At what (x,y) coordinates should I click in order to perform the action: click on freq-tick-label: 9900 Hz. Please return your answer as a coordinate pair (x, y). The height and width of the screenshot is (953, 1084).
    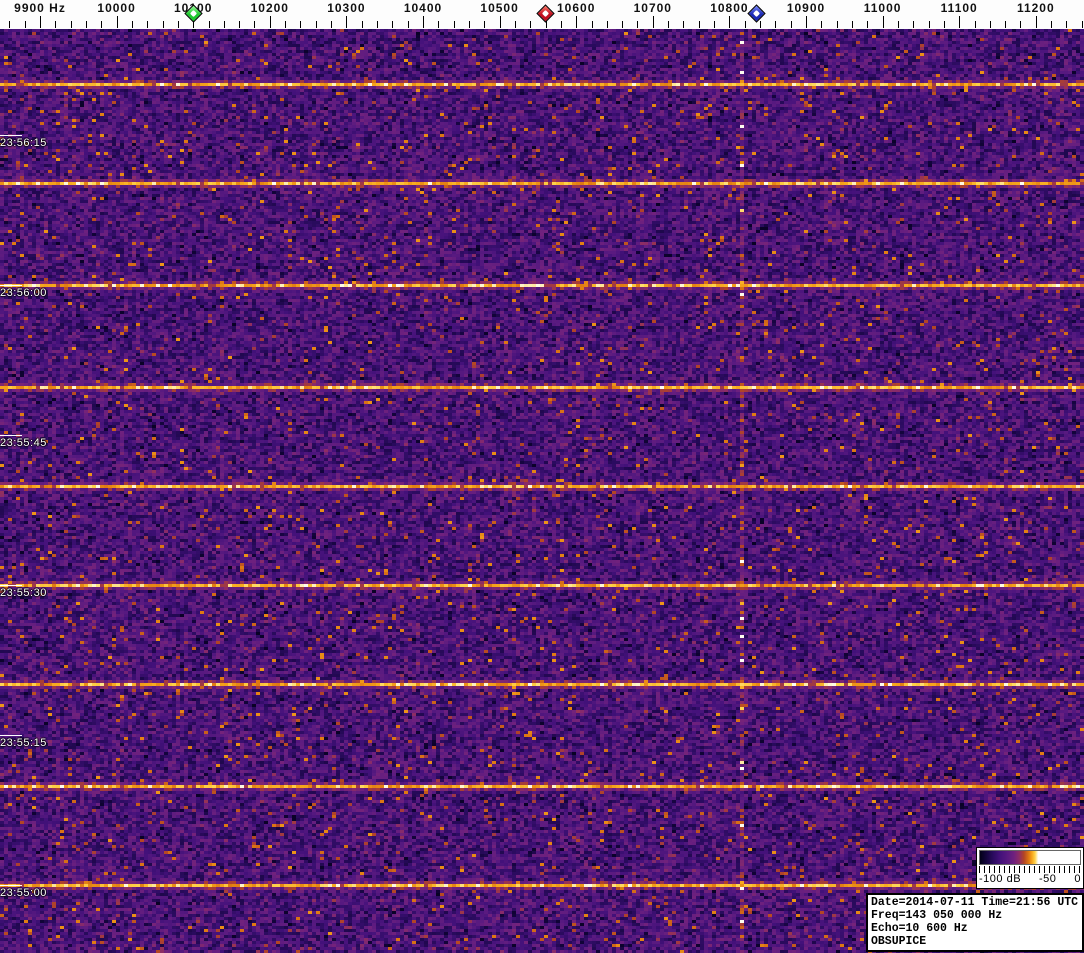
    Looking at the image, I should click on (40, 8).